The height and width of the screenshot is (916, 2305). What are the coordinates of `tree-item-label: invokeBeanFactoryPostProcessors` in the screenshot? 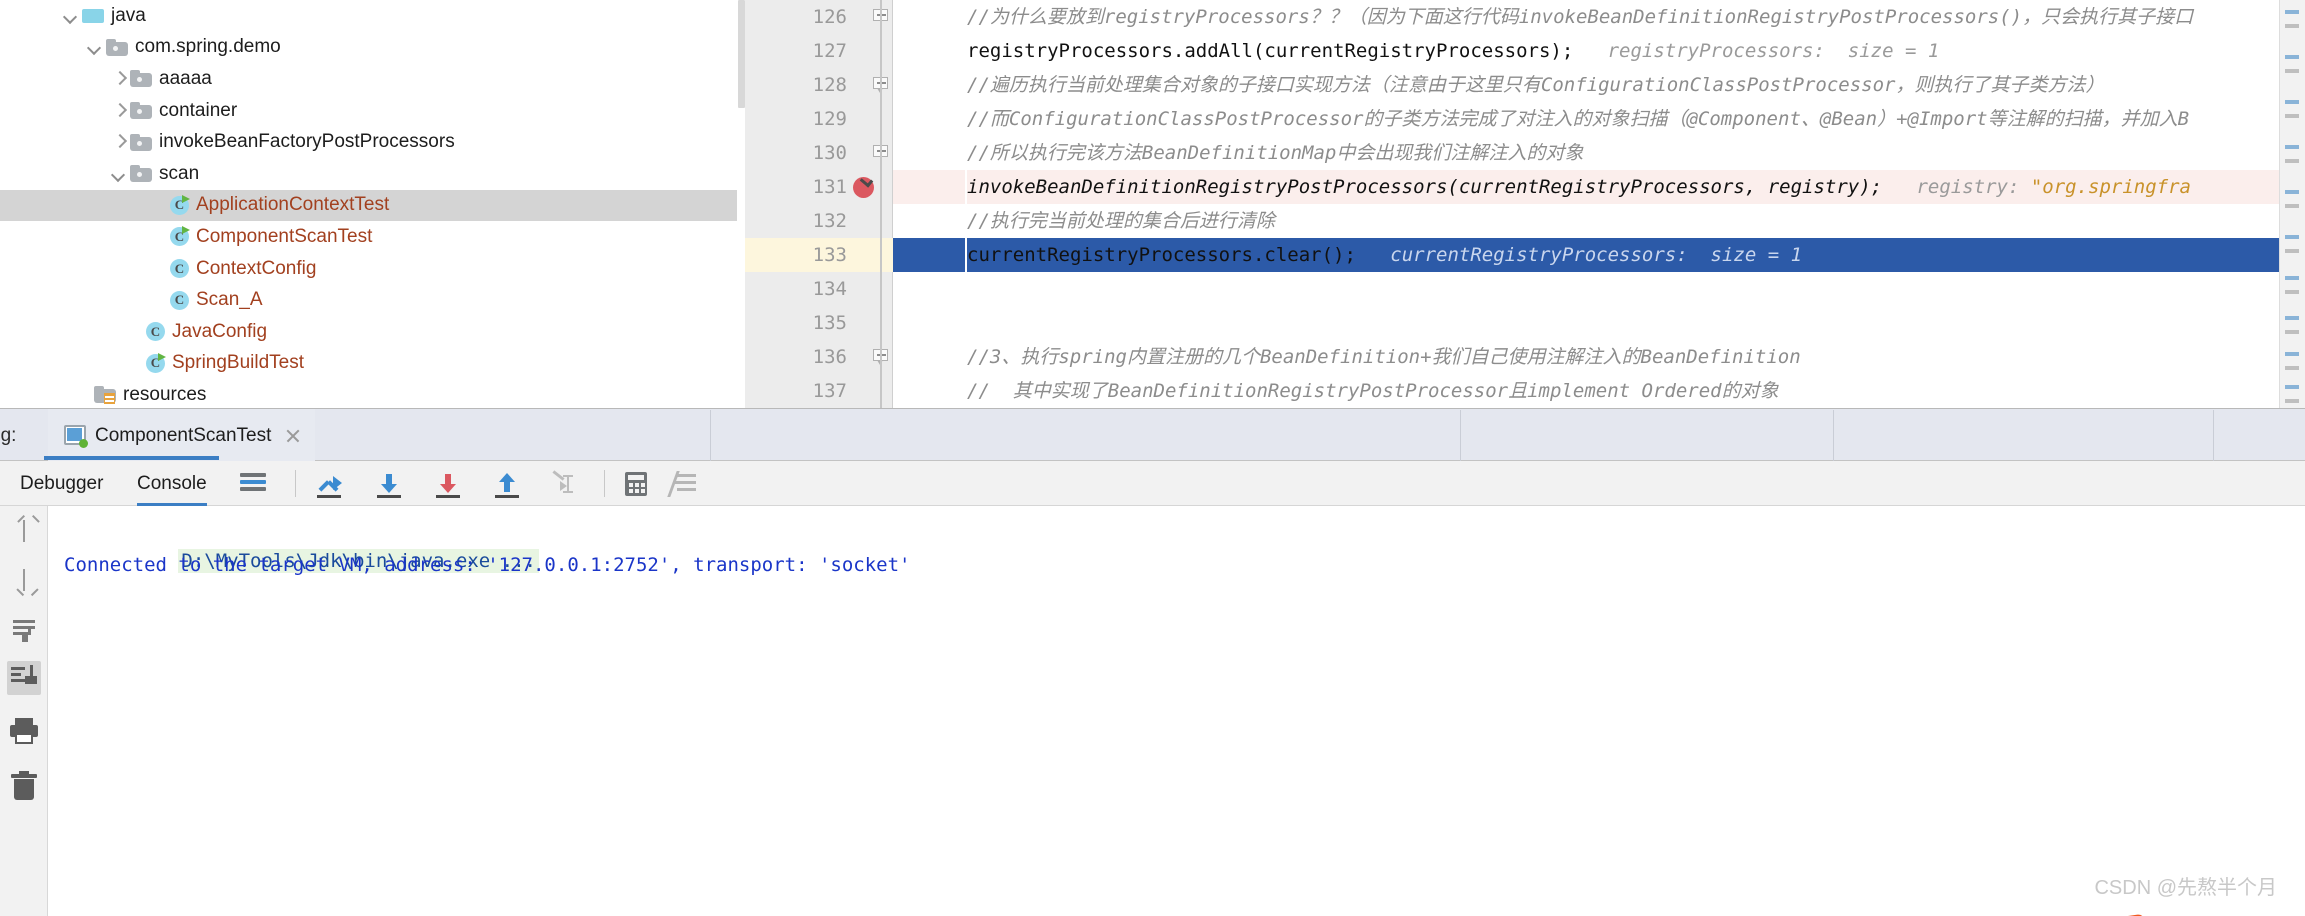 It's located at (307, 142).